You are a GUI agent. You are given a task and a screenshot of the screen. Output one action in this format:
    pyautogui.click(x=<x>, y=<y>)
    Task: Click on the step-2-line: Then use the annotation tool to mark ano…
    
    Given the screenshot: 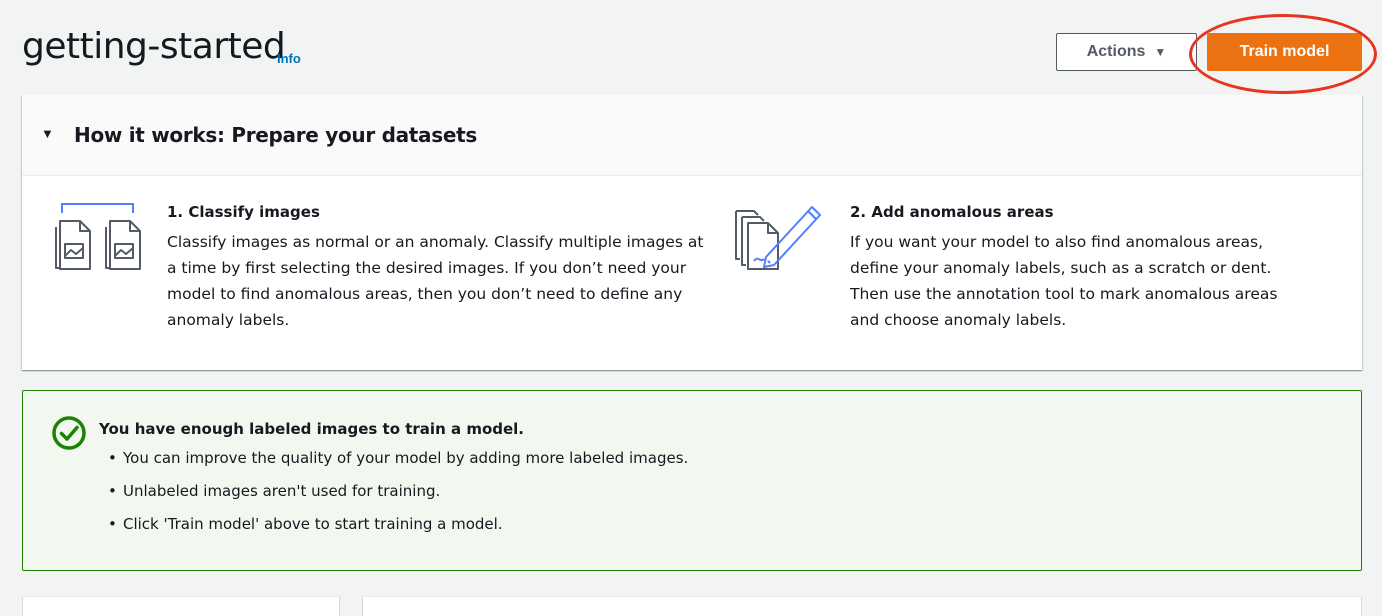 What is the action you would take?
    pyautogui.click(x=1064, y=294)
    